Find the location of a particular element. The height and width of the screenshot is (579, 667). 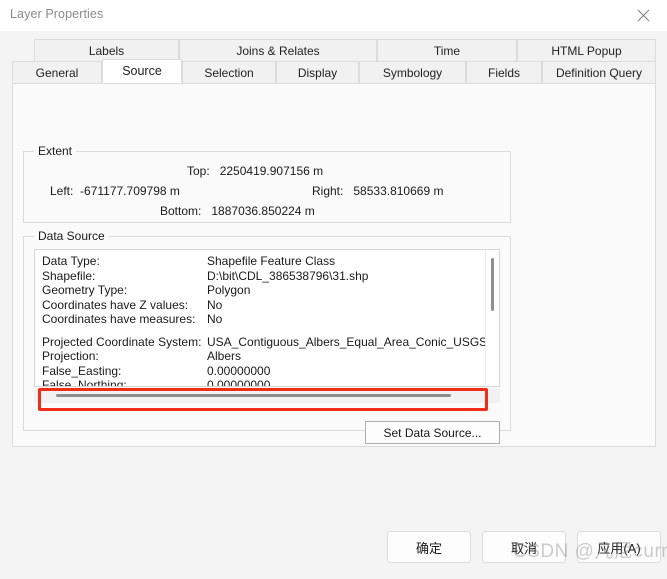

tab-joins-relates: Joins & Relates is located at coordinates (278, 50).